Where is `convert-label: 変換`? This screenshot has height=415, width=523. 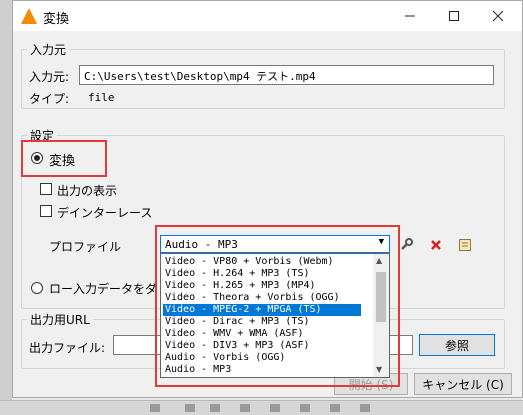 convert-label: 変換 is located at coordinates (62, 161).